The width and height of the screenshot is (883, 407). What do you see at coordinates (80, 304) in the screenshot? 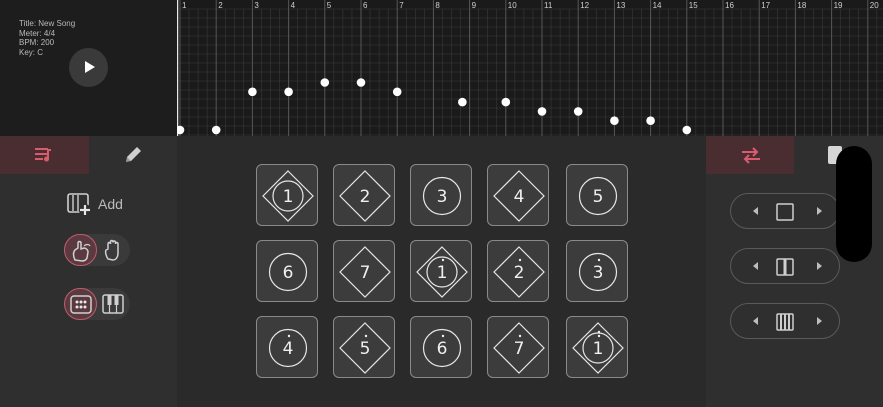
I see `pad-grid-option` at bounding box center [80, 304].